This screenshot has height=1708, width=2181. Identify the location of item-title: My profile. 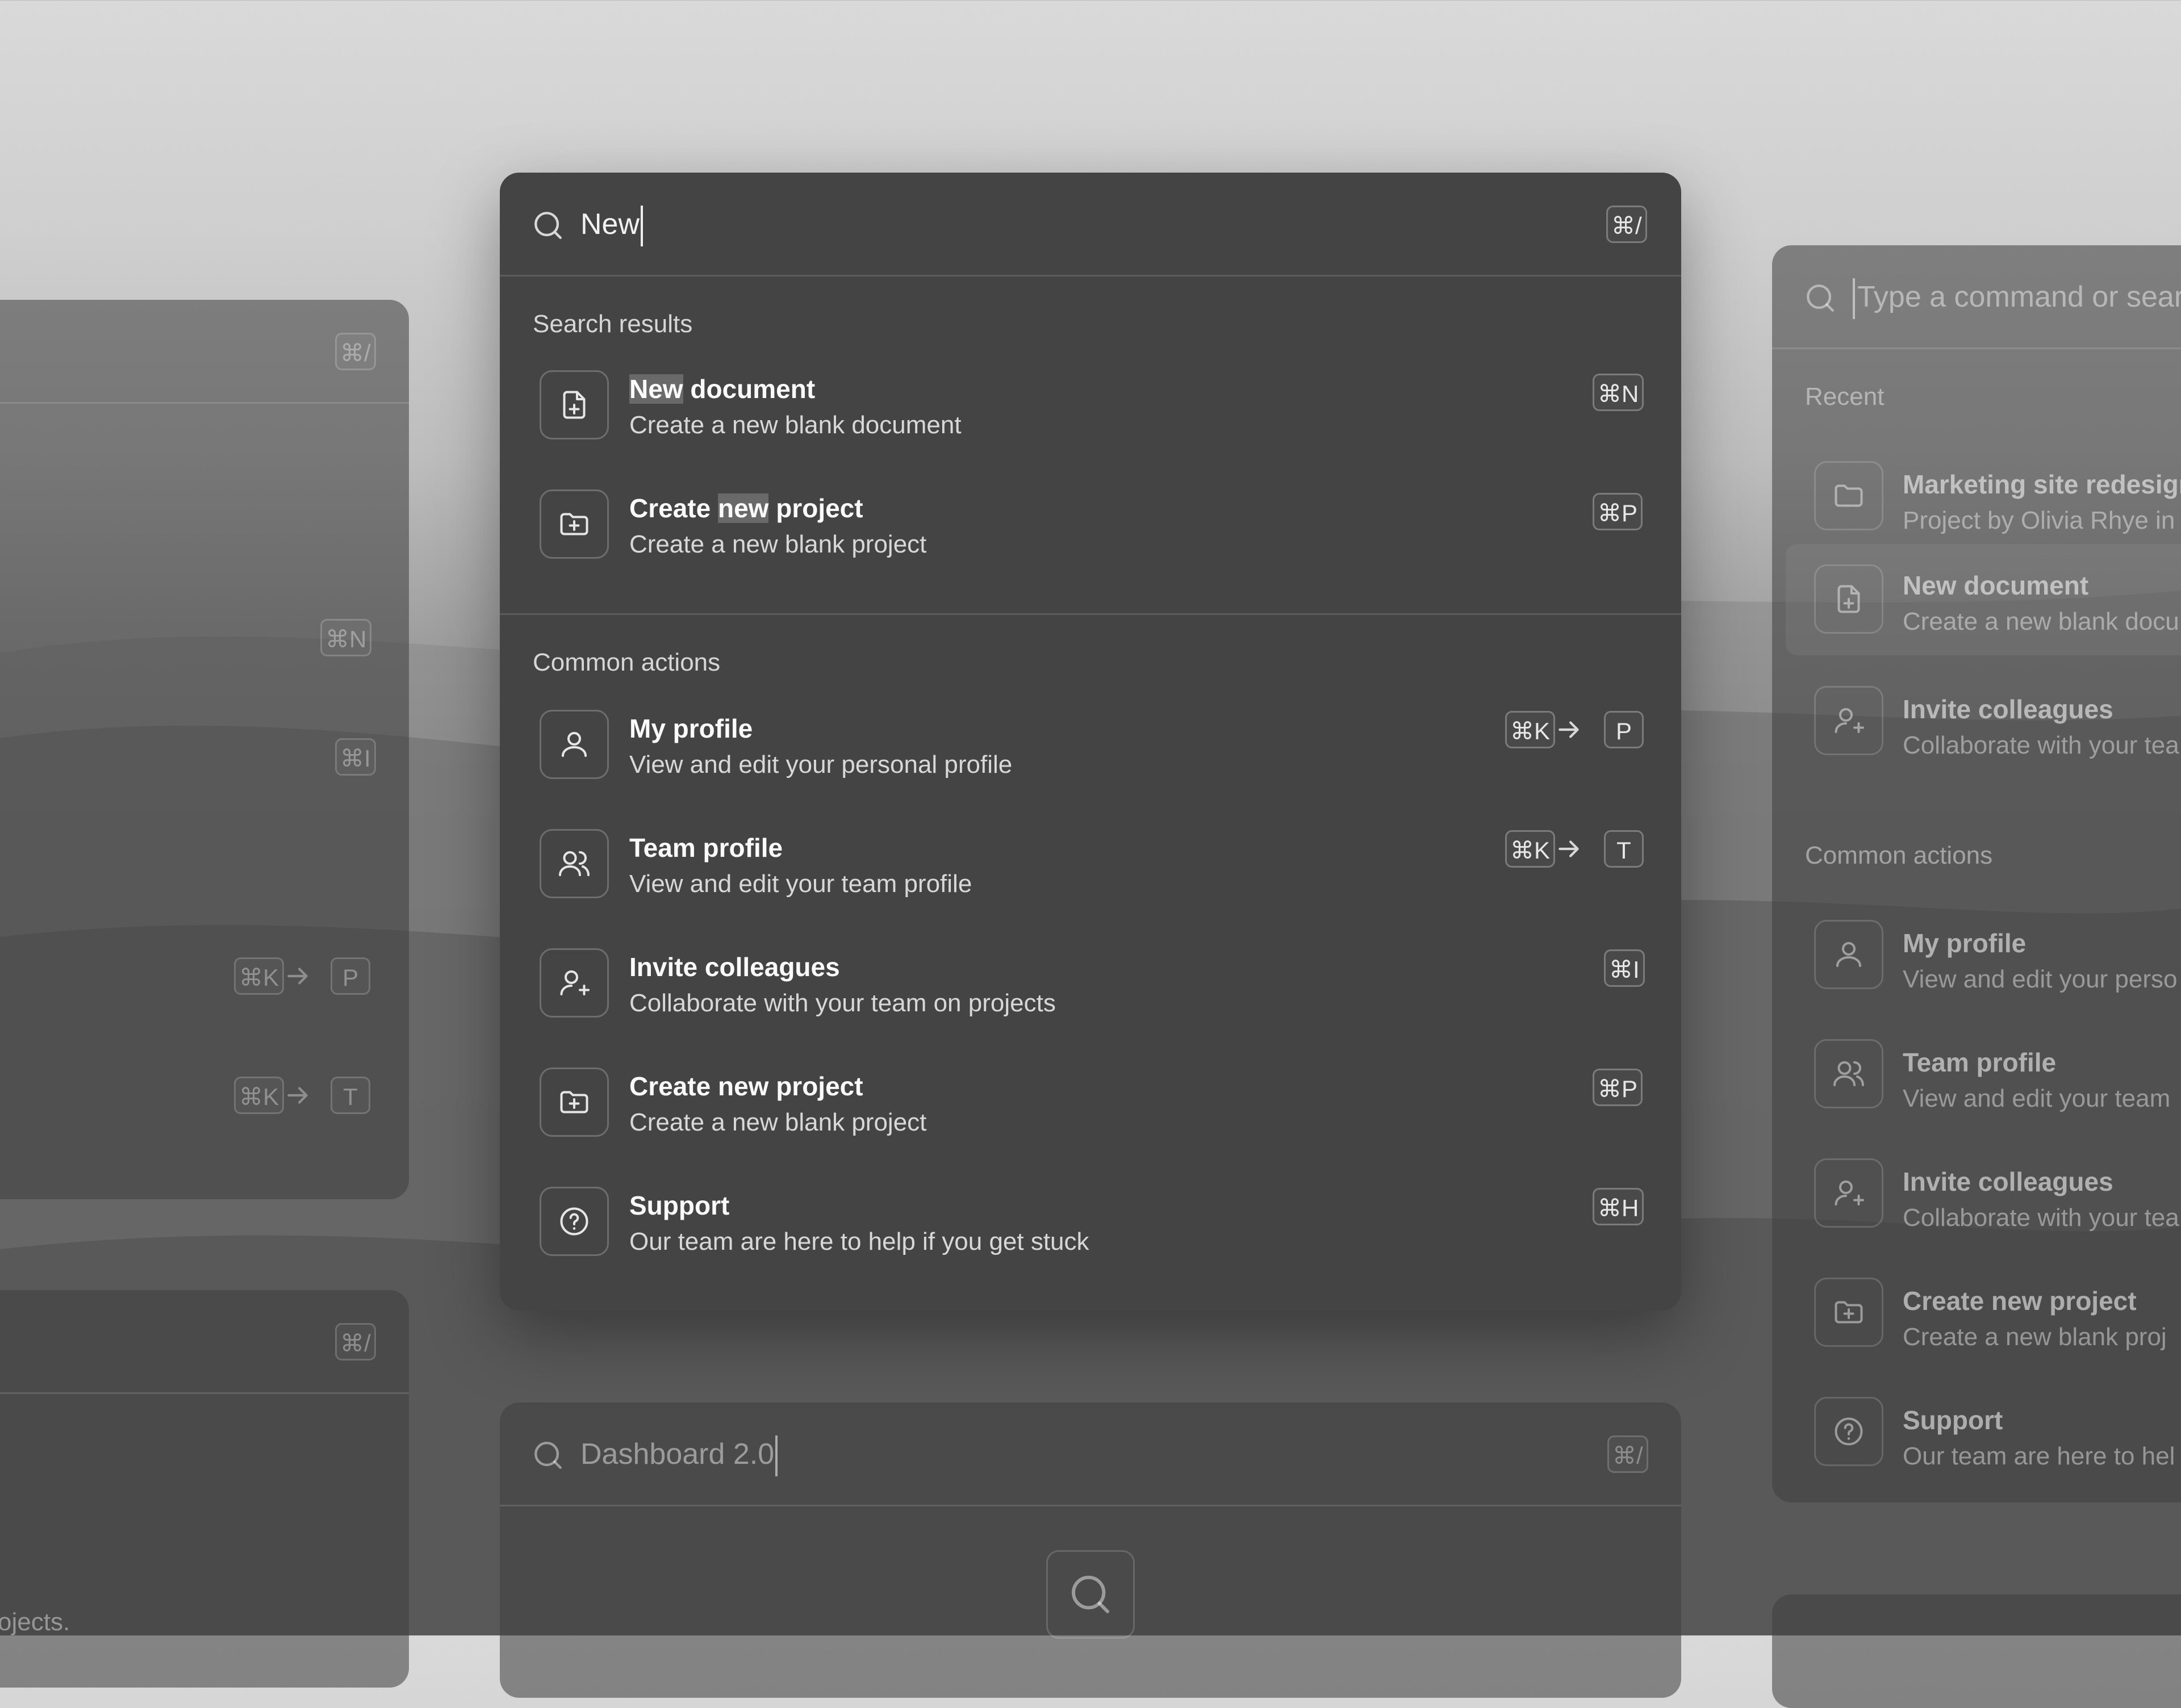
(1965, 943).